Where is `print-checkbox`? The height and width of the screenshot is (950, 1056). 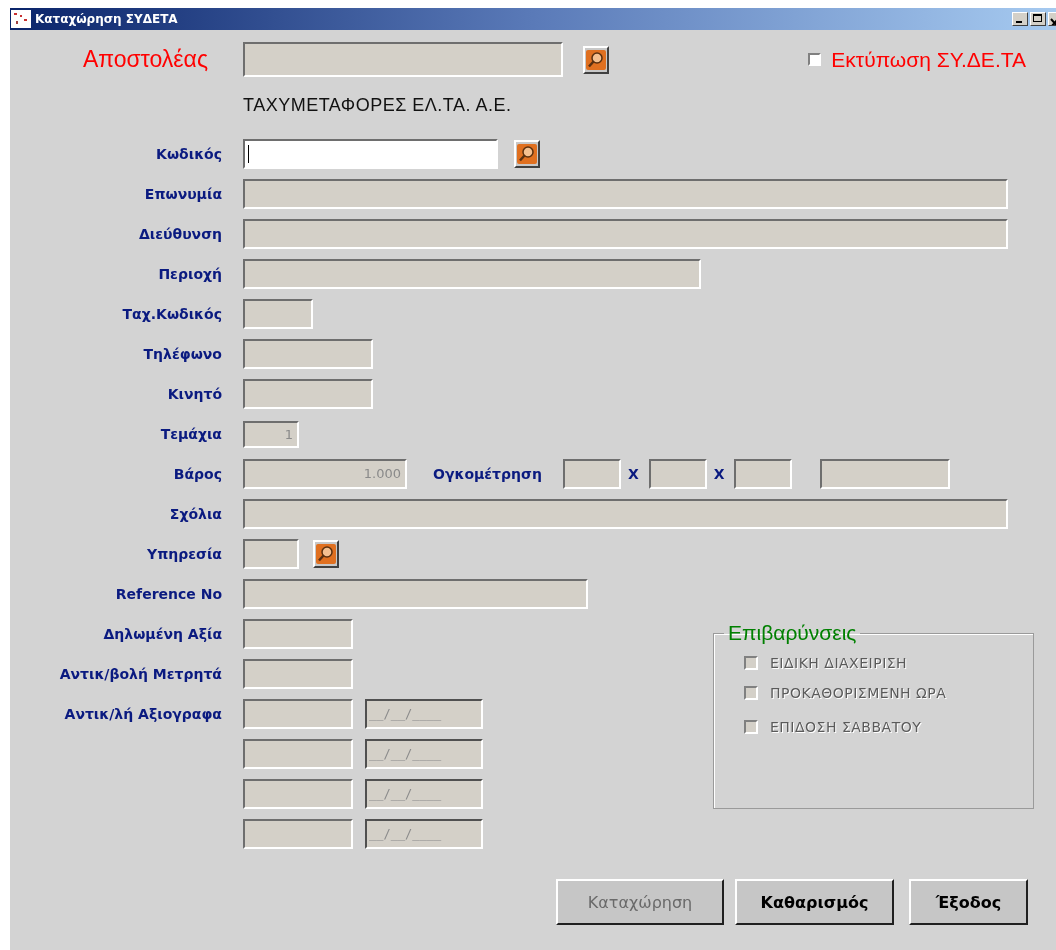
print-checkbox is located at coordinates (815, 59).